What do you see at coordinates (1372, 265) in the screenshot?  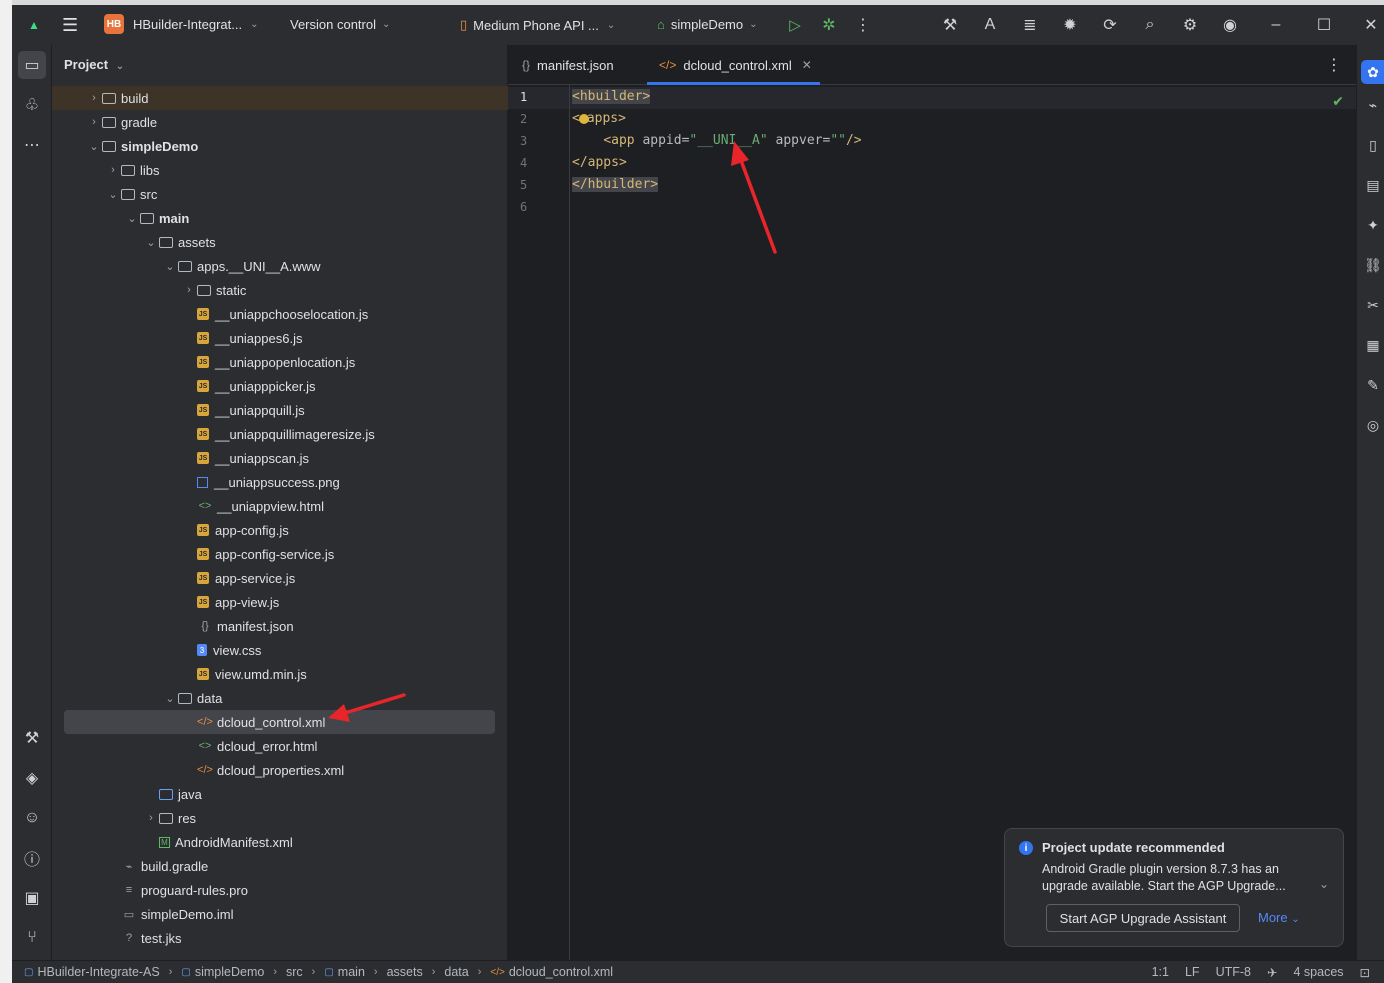 I see `link-icon: ⛓` at bounding box center [1372, 265].